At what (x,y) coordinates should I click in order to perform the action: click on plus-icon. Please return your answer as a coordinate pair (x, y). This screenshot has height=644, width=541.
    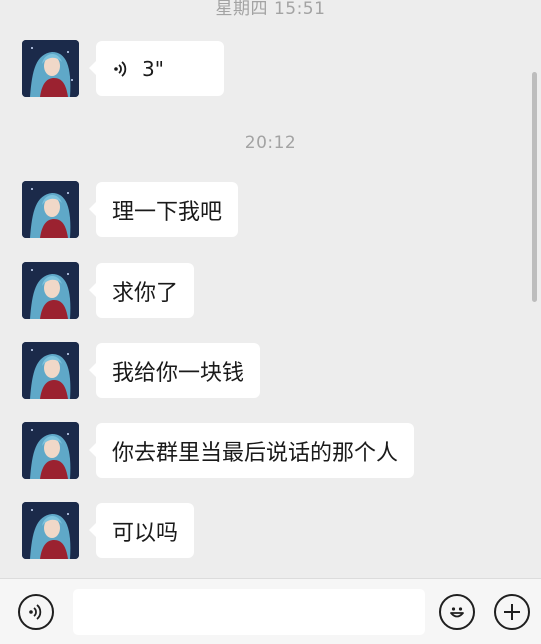
    Looking at the image, I should click on (512, 612).